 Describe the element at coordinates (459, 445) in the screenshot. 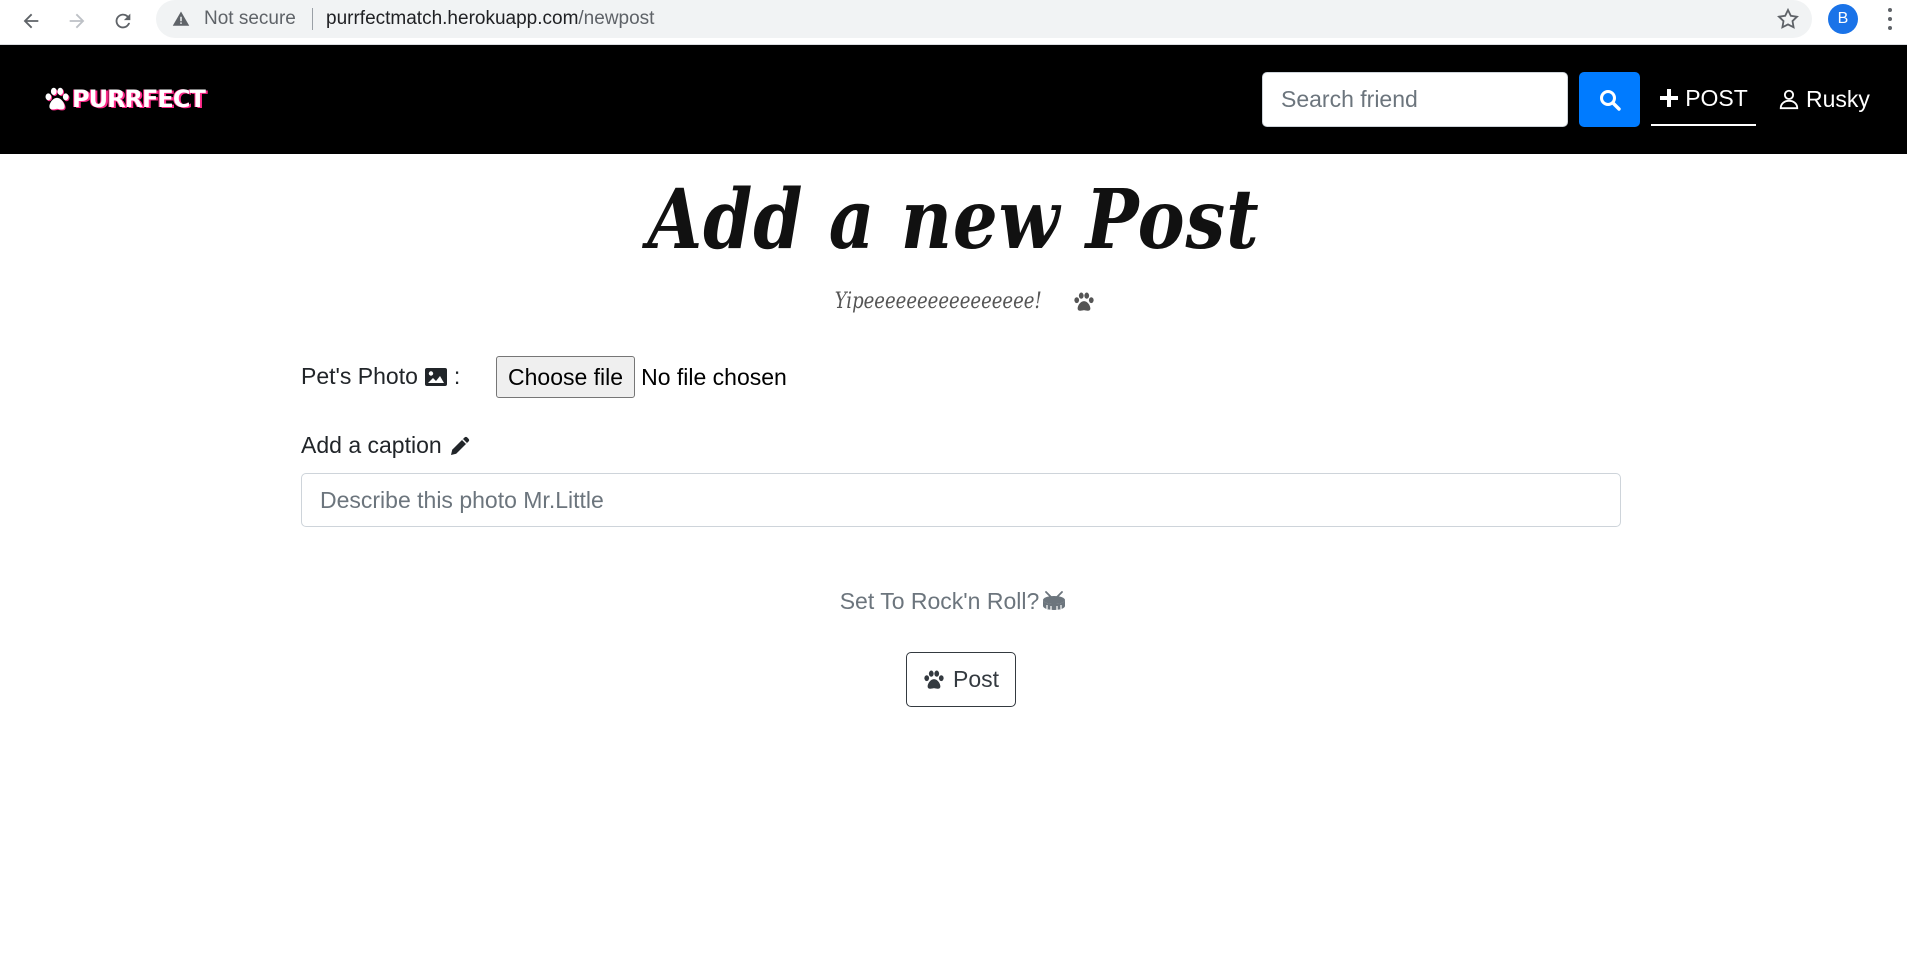

I see `pencil-icon` at that location.